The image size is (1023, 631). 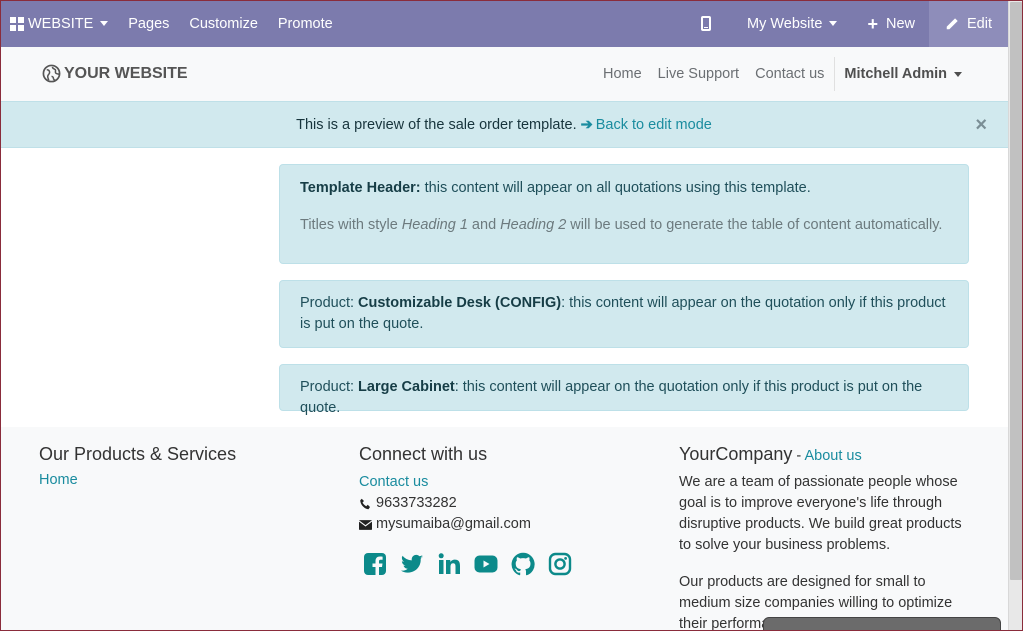 What do you see at coordinates (789, 74) in the screenshot?
I see `nav-contact-us: Contact us` at bounding box center [789, 74].